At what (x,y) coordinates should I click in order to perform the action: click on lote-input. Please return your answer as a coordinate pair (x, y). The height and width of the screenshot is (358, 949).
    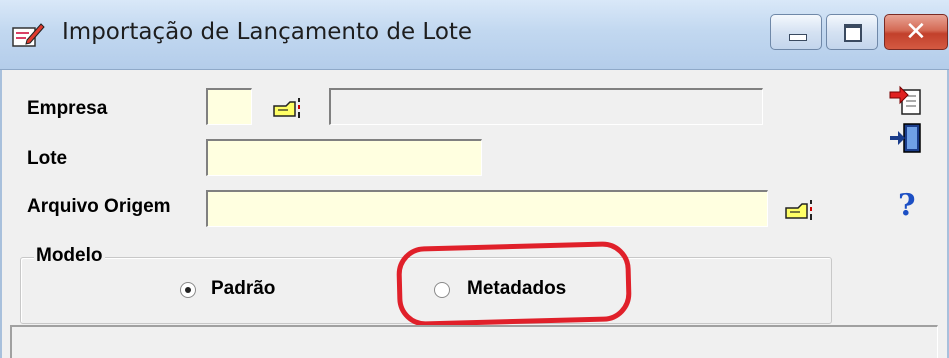
    Looking at the image, I should click on (344, 158).